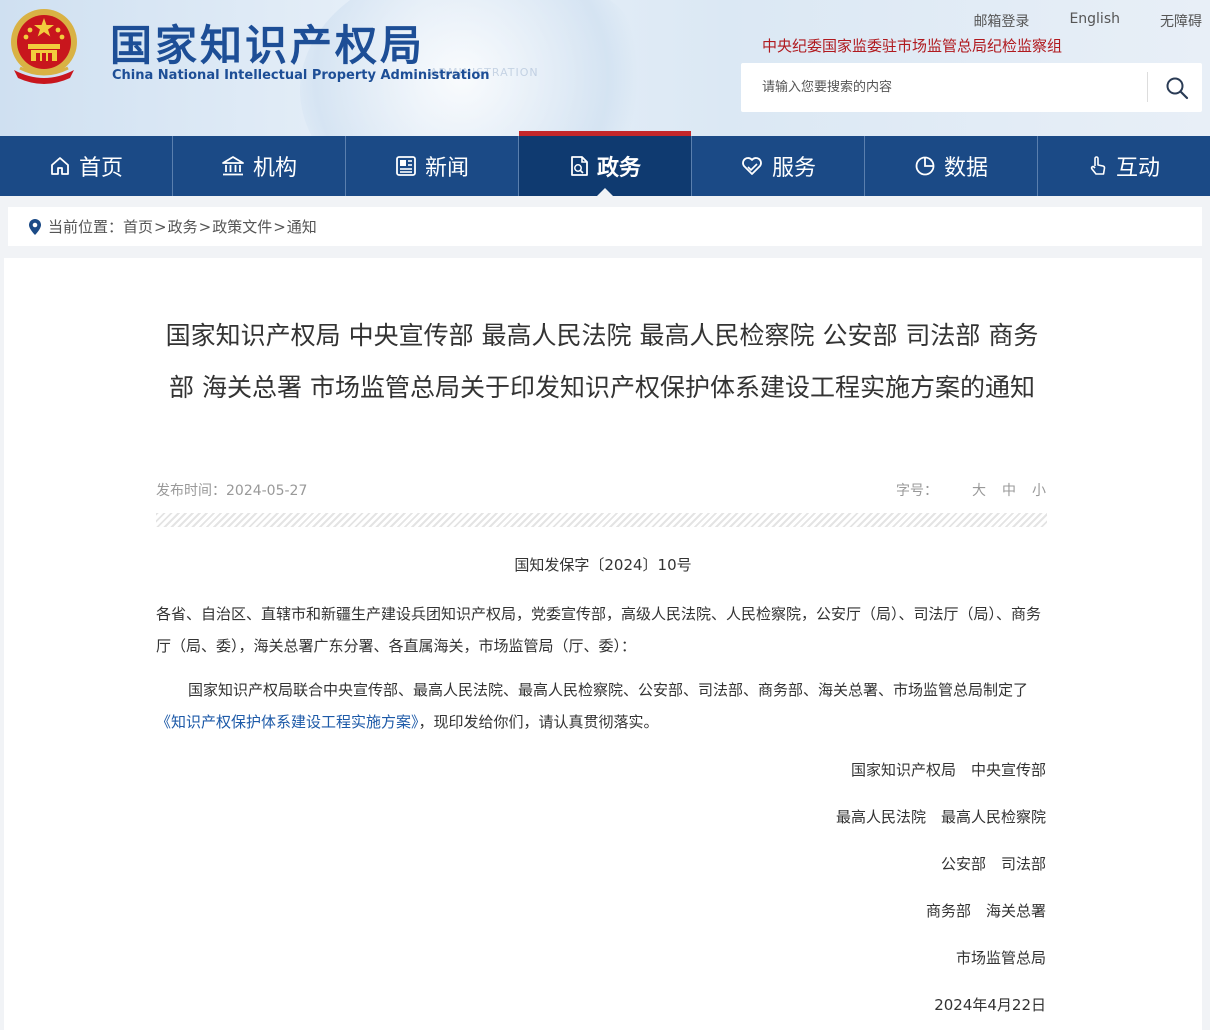 This screenshot has width=1210, height=1030. Describe the element at coordinates (912, 45) in the screenshot. I see `discipline-inspection-link: 中央纪委国家监委驻市场监管总局纪检监察组` at that location.